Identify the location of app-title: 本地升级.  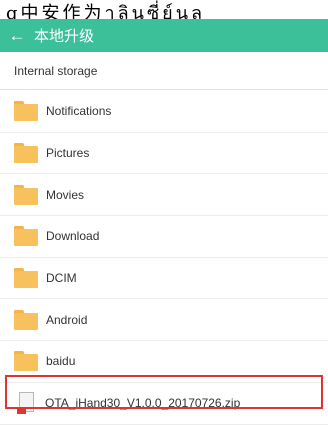
(64, 36).